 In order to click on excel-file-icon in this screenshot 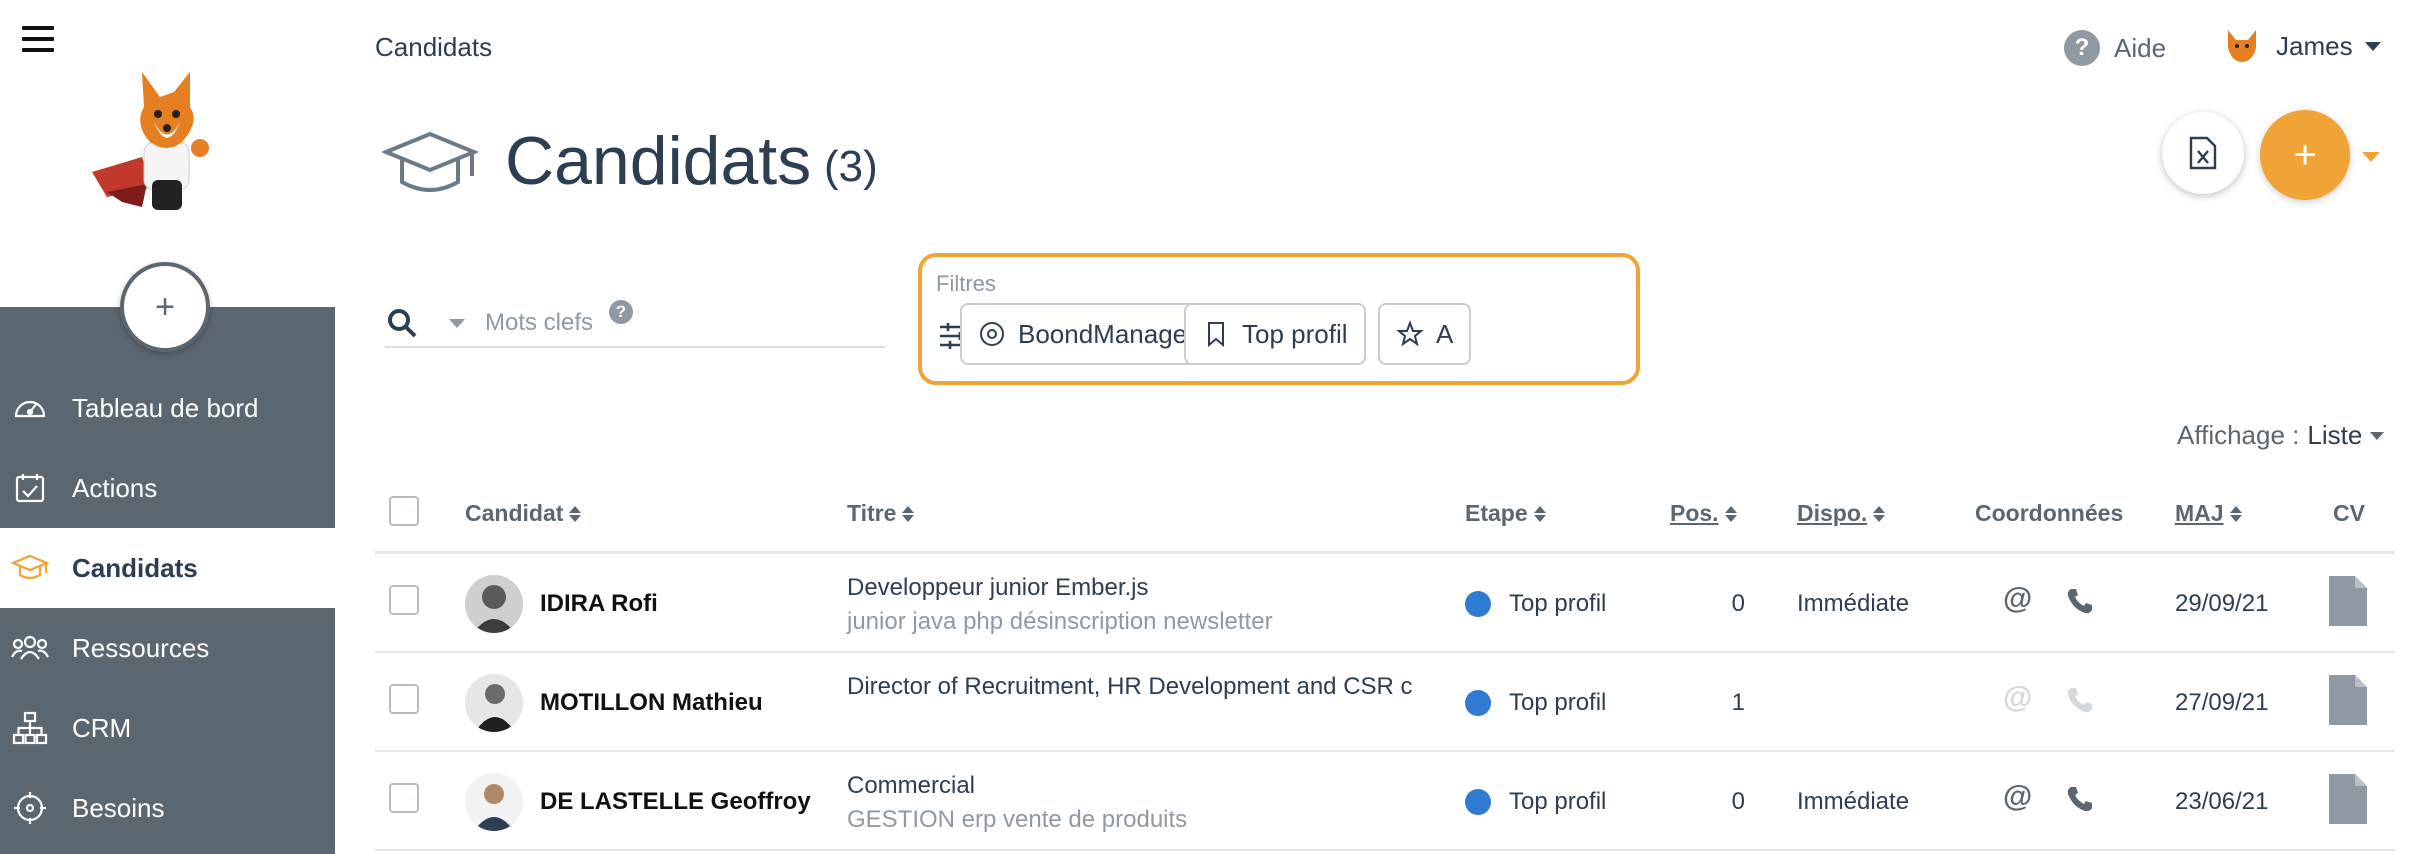, I will do `click(2203, 153)`.